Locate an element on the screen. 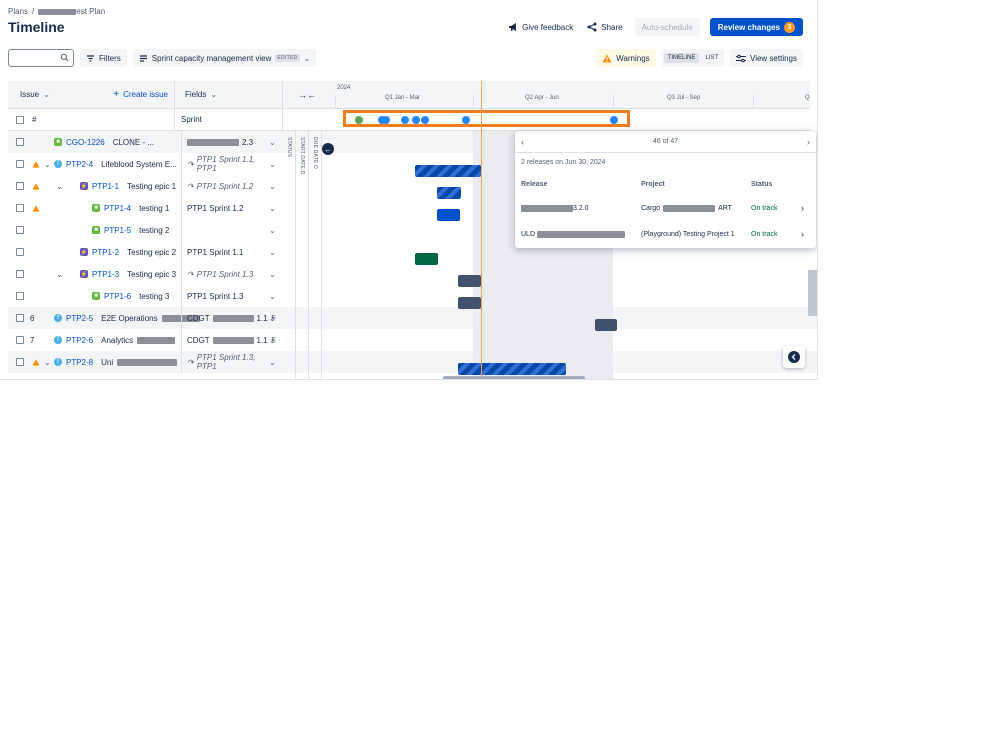  view-settings-label: View settings is located at coordinates (773, 58).